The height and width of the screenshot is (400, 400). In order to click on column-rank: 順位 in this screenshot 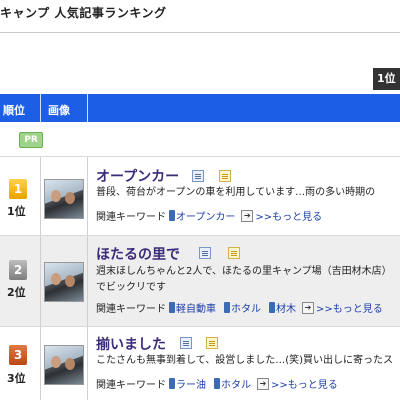, I will do `click(14, 110)`.